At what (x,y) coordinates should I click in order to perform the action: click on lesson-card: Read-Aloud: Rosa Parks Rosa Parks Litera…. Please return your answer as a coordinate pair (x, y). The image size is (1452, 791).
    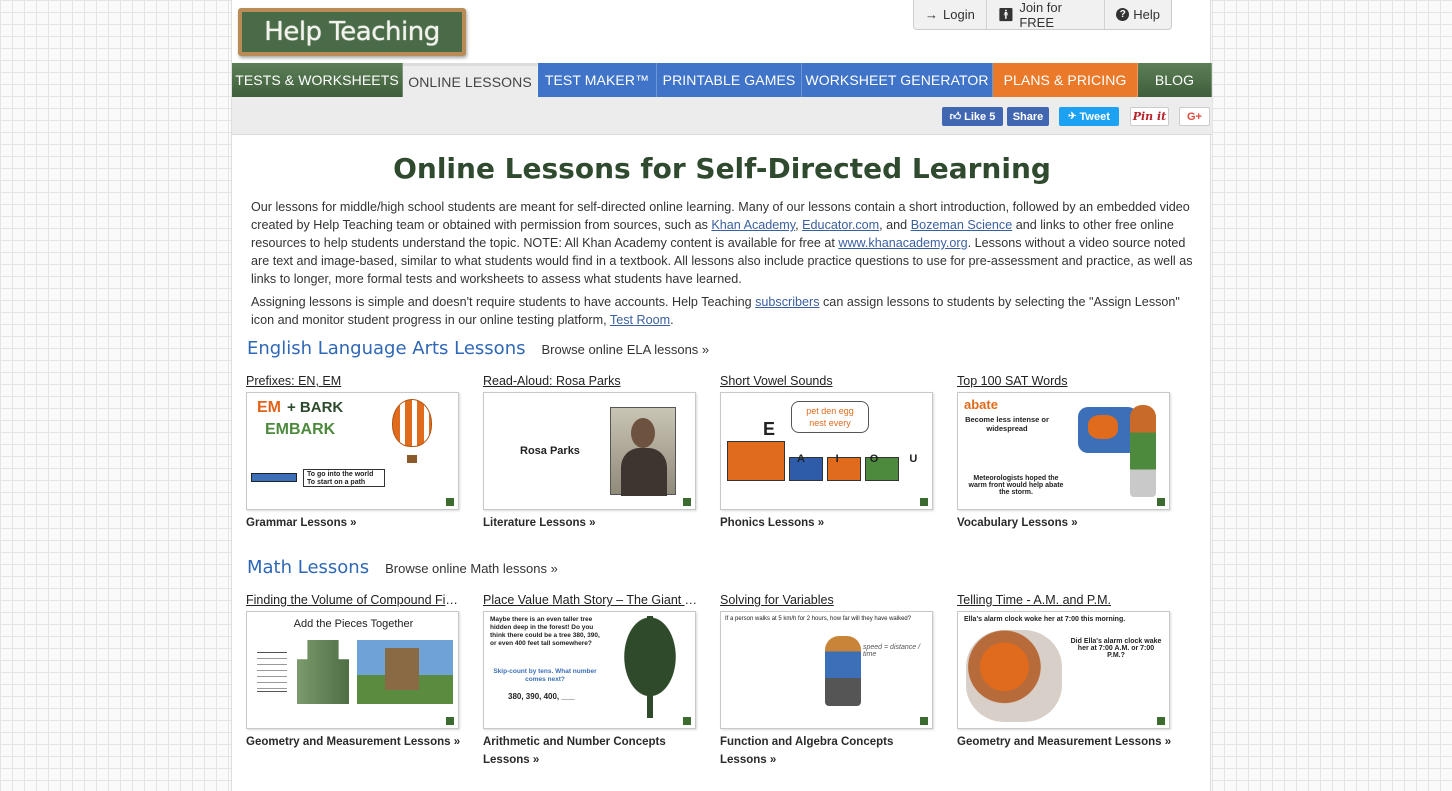
    Looking at the image, I should click on (590, 452).